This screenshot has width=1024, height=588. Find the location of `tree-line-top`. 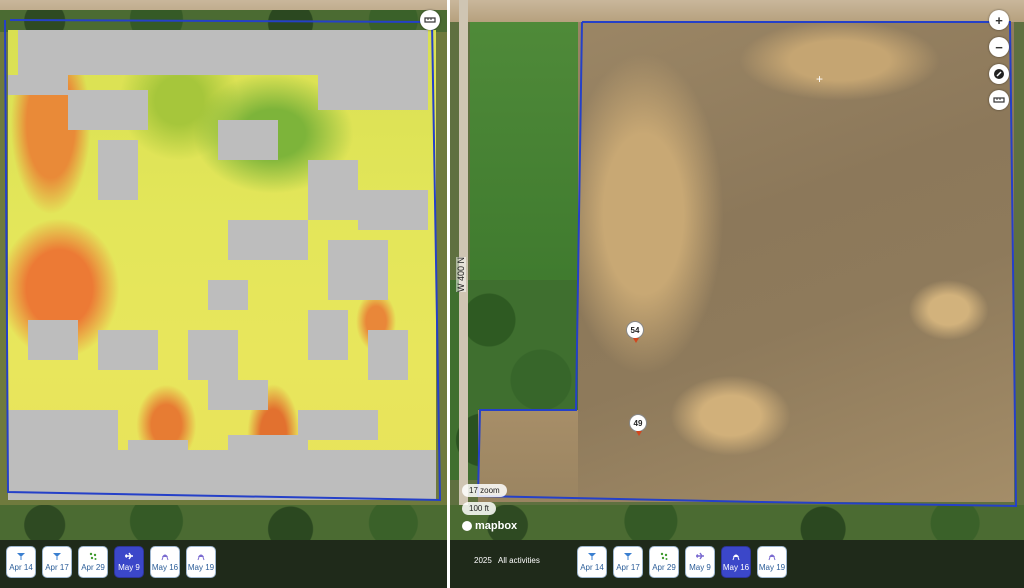

tree-line-top is located at coordinates (223, 21).